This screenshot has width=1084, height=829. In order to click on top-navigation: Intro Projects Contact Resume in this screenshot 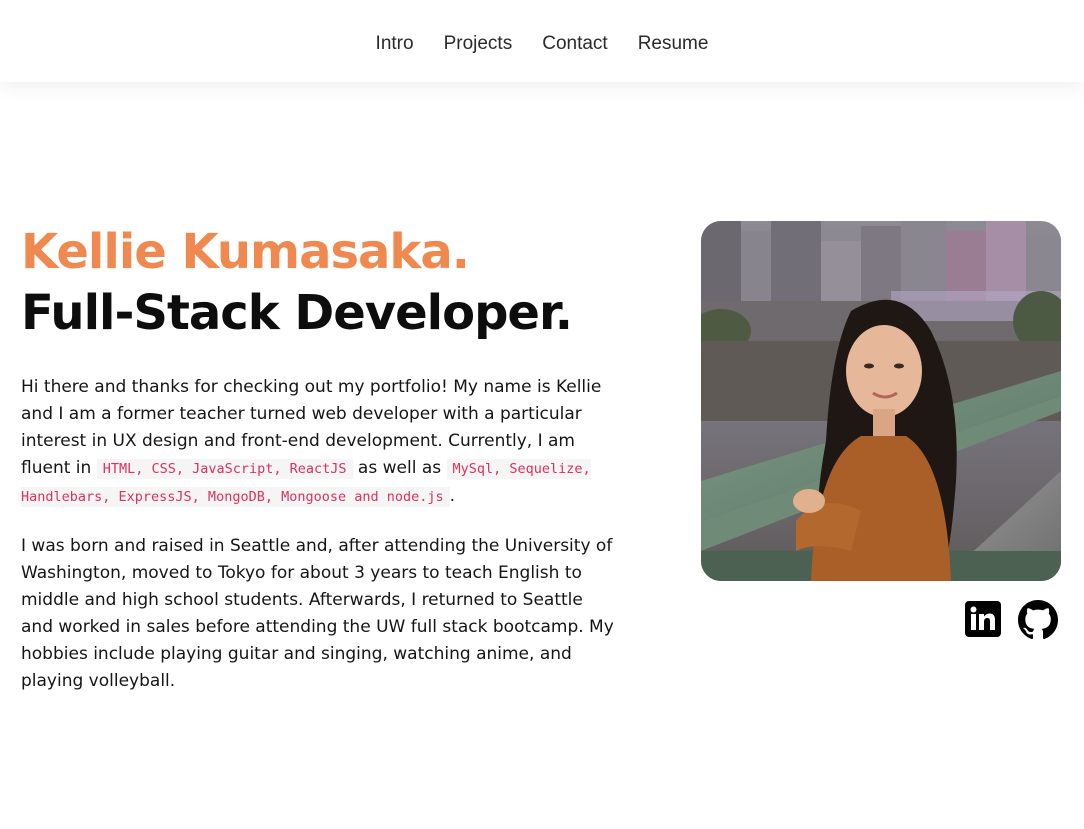, I will do `click(542, 41)`.